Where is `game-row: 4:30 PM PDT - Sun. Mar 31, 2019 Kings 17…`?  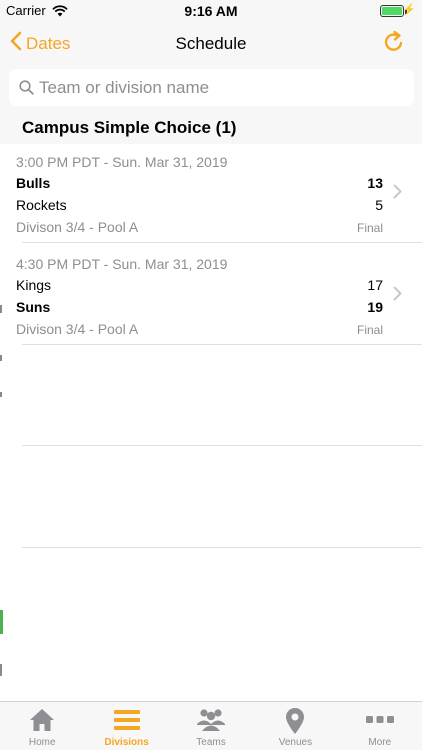
game-row: 4:30 PM PDT - Sun. Mar 31, 2019 Kings 17… is located at coordinates (211, 297).